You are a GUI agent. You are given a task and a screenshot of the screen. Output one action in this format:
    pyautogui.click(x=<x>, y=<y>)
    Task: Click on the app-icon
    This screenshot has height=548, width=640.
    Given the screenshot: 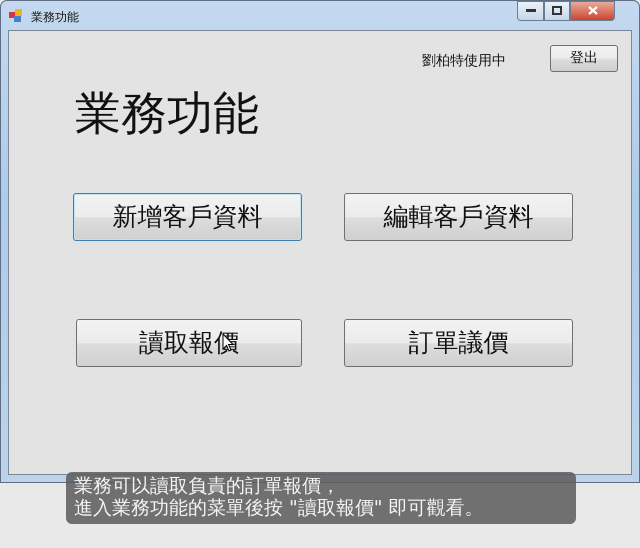 What is the action you would take?
    pyautogui.click(x=16, y=16)
    